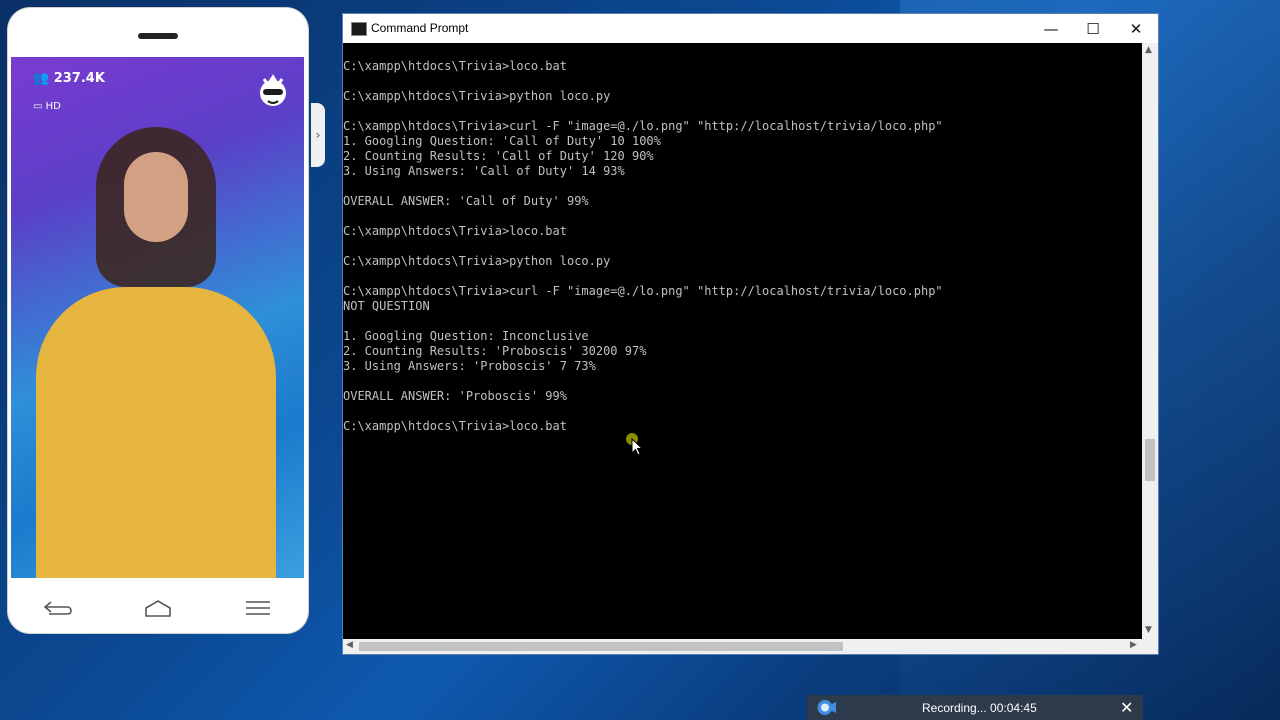 The height and width of the screenshot is (720, 1280). What do you see at coordinates (1148, 630) in the screenshot?
I see `scroll-down-icon: ▼` at bounding box center [1148, 630].